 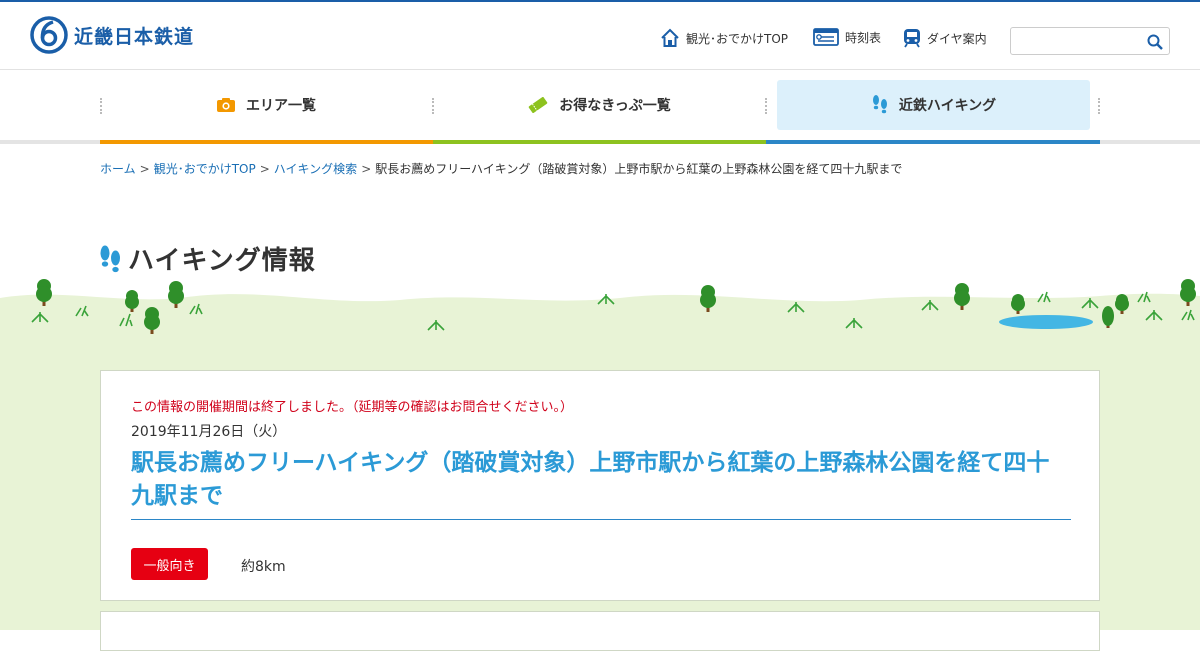 What do you see at coordinates (600, 36) in the screenshot?
I see `site-header: 近畿日本鉄道 観光･おでかけTOP 時刻表 ダイヤ案内` at bounding box center [600, 36].